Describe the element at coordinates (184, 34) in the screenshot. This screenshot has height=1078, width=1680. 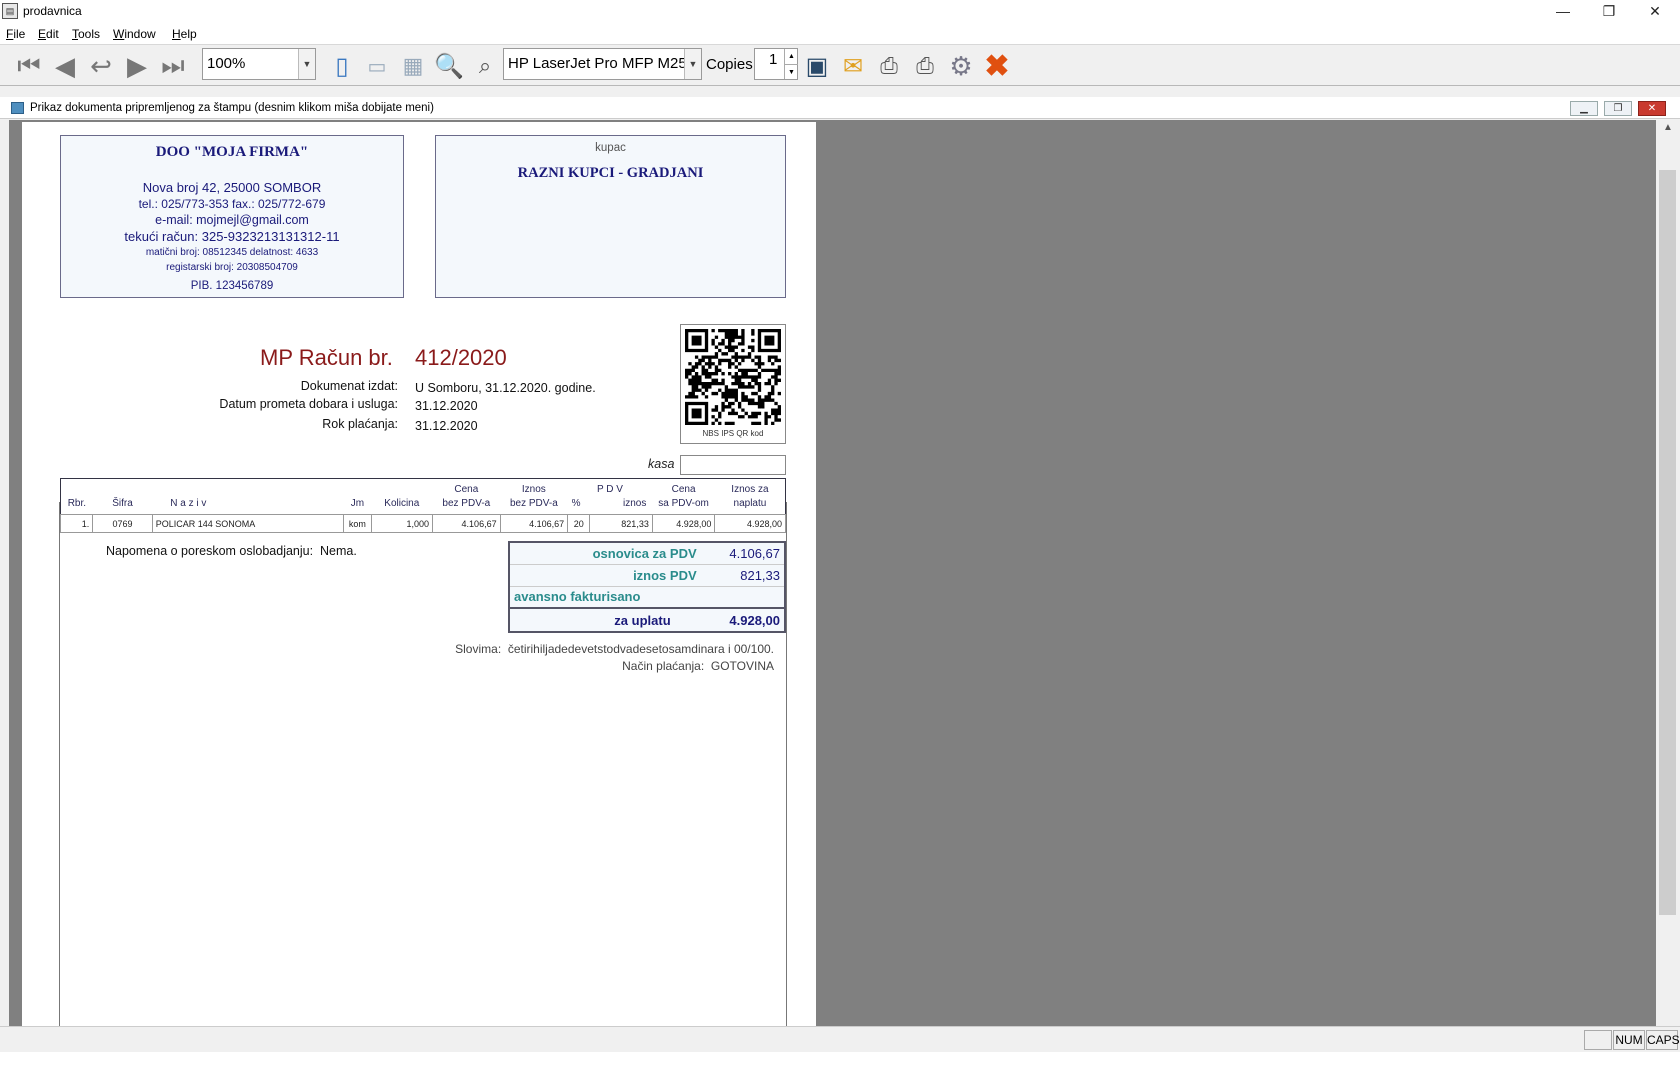
I see `menu-help: Help` at that location.